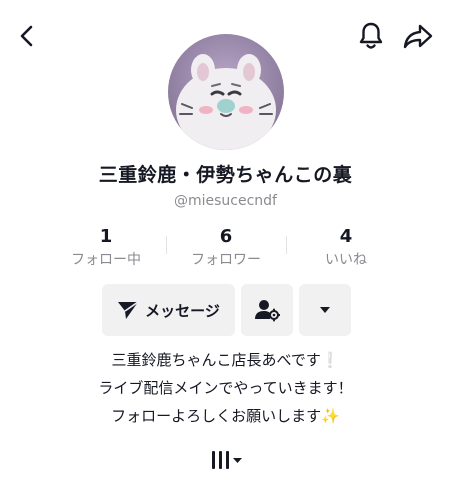 The height and width of the screenshot is (480, 451). I want to click on stat-likes-label: いいね, so click(346, 260).